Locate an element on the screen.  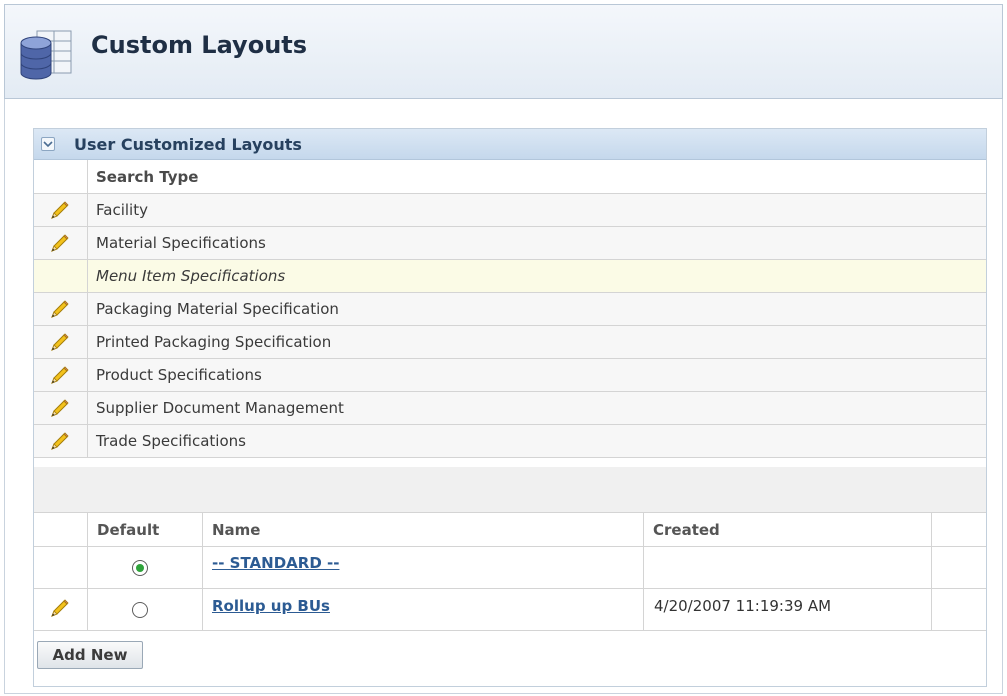
default-radio-rollup is located at coordinates (140, 610).